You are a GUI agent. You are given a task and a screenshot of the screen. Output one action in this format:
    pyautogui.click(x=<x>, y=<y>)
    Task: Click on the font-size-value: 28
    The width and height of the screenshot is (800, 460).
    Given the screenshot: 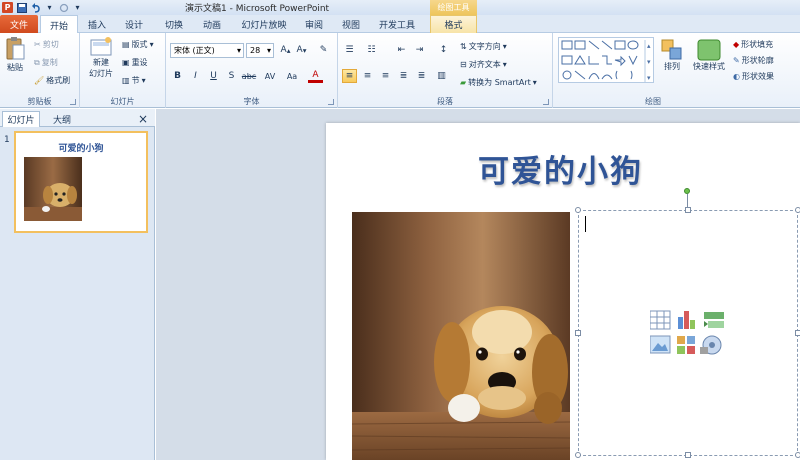 What is the action you would take?
    pyautogui.click(x=255, y=50)
    